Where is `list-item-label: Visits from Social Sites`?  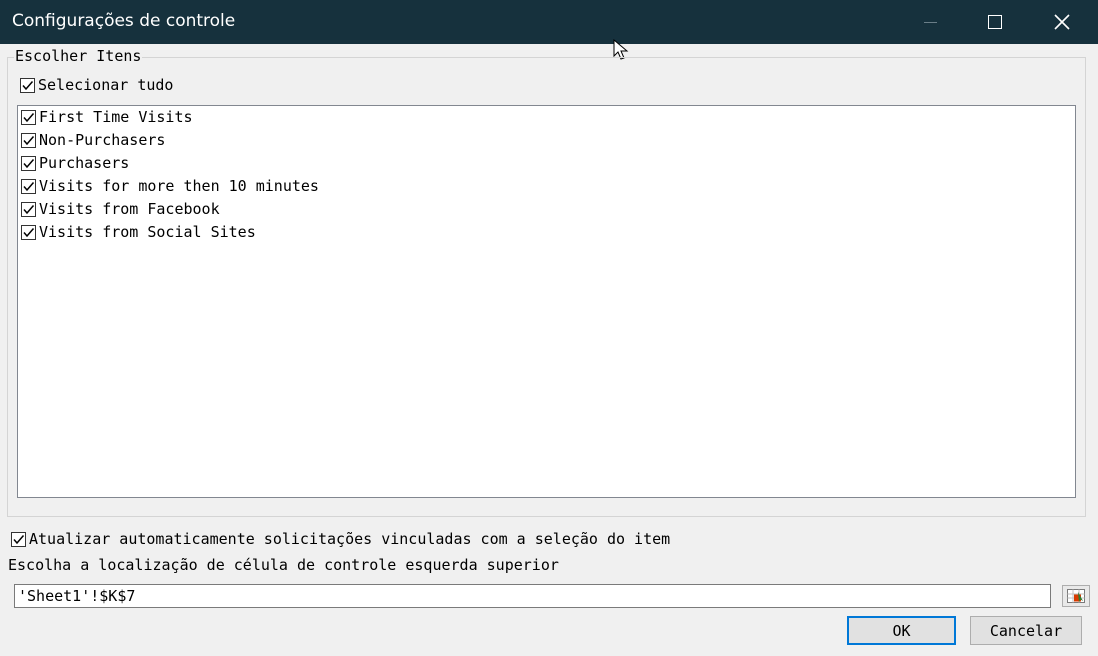
list-item-label: Visits from Social Sites is located at coordinates (147, 232).